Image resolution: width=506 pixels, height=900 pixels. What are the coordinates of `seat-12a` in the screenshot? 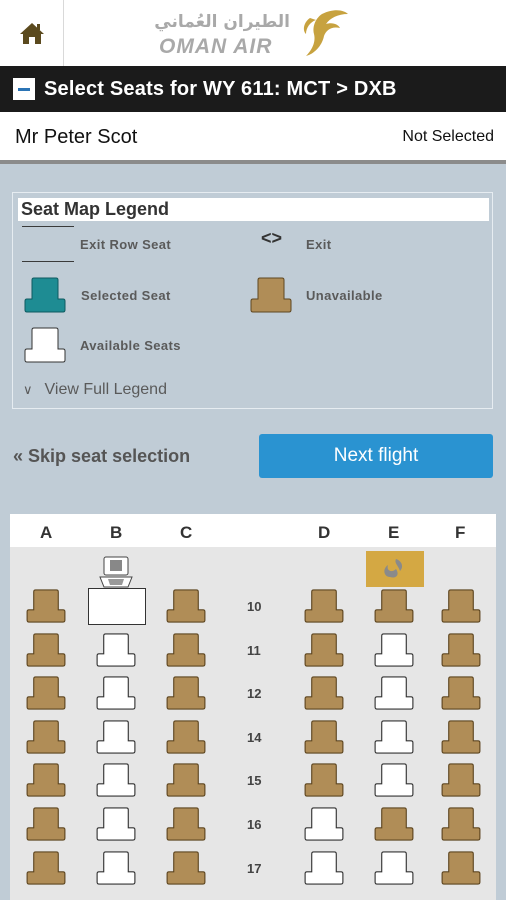 It's located at (46, 695).